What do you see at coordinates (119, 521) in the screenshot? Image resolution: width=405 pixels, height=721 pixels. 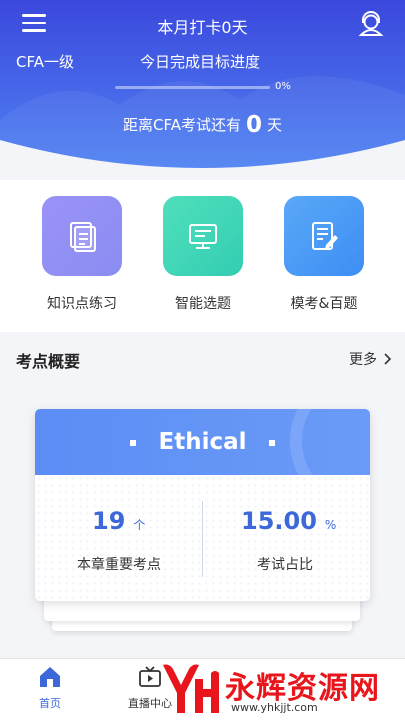 I see `key-points-count: 19 个` at bounding box center [119, 521].